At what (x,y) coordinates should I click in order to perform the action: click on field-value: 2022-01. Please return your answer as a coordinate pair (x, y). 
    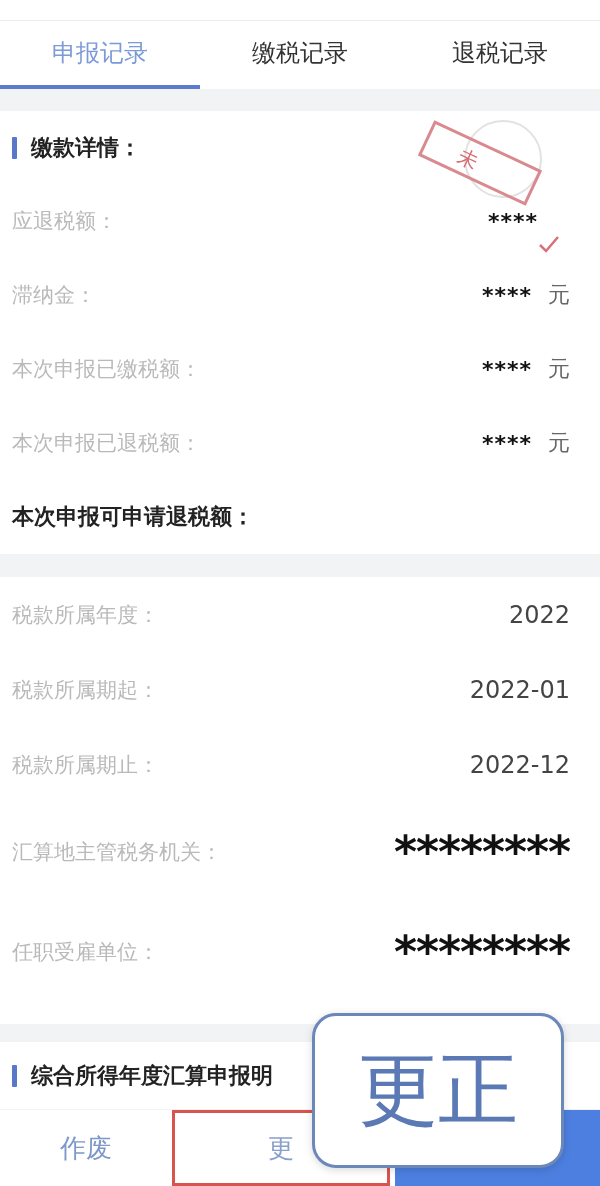
    Looking at the image, I should click on (519, 689).